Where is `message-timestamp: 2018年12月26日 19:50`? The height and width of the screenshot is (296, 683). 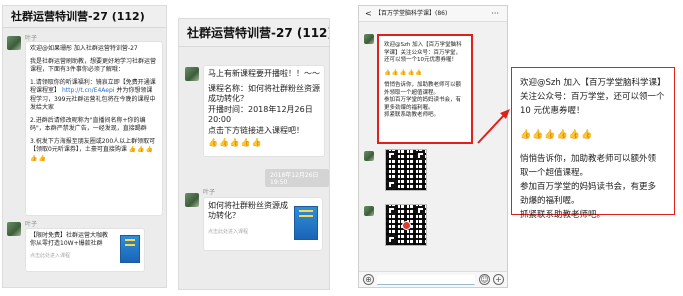 message-timestamp: 2018年12月26日 19:50 is located at coordinates (297, 178).